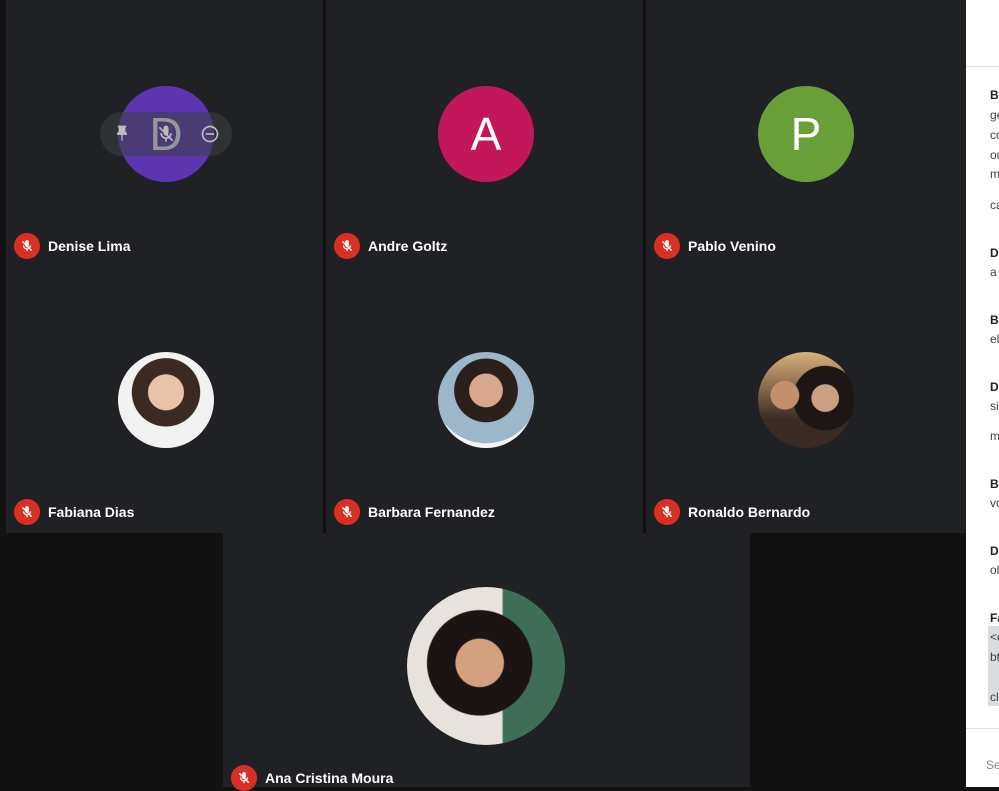  What do you see at coordinates (994, 657) in the screenshot?
I see `chat-message-line: bt` at bounding box center [994, 657].